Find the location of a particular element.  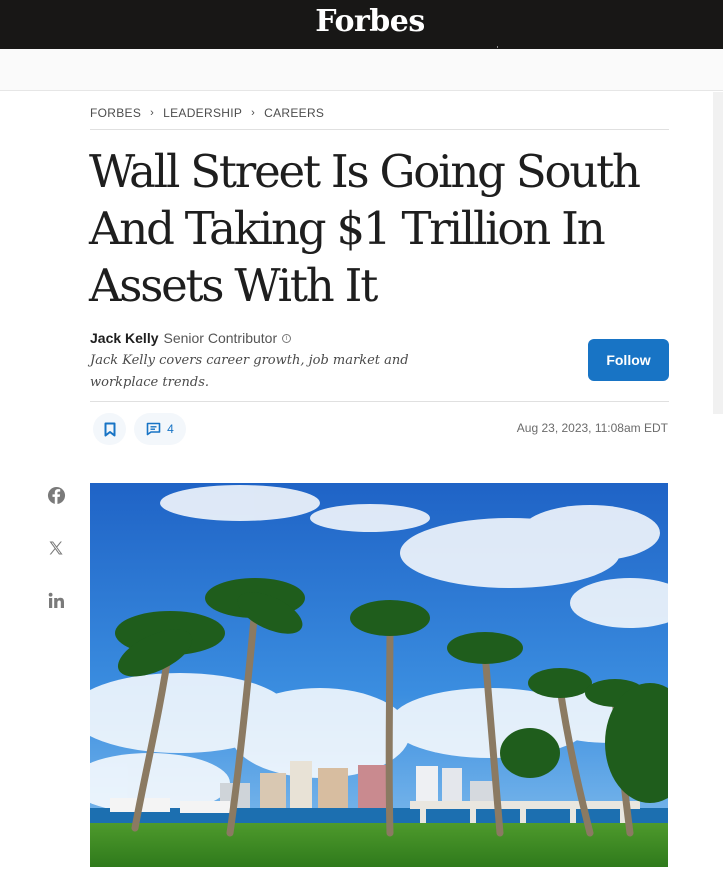

byline-divider is located at coordinates (379, 401).